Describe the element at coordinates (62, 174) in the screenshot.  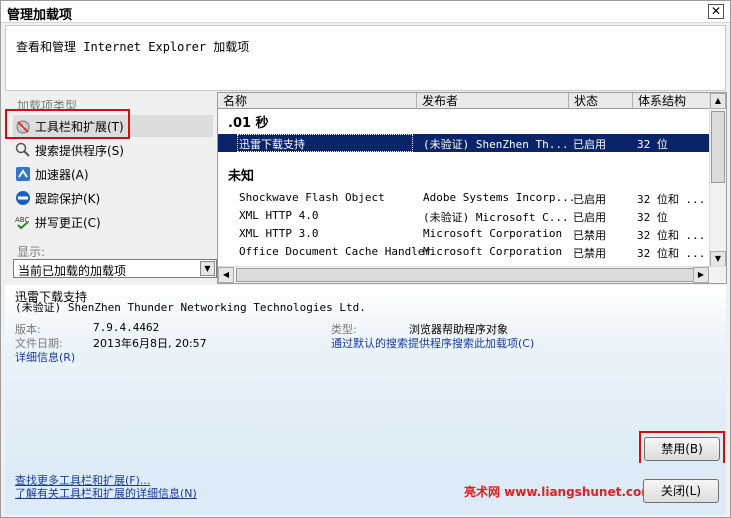
I see `sidebar-item-label: 加速器(A)` at that location.